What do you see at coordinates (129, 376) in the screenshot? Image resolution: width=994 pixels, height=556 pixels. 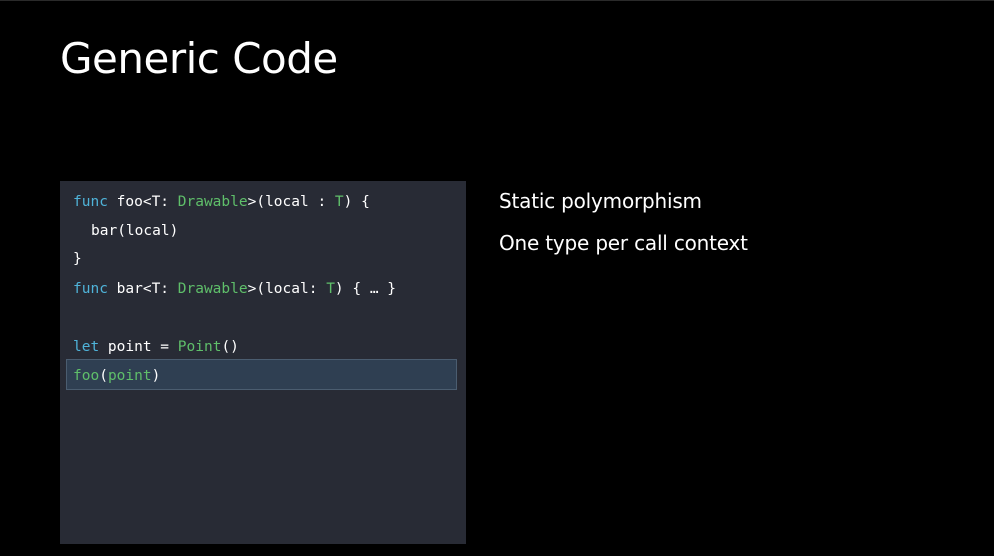 I see `code-argument: point` at bounding box center [129, 376].